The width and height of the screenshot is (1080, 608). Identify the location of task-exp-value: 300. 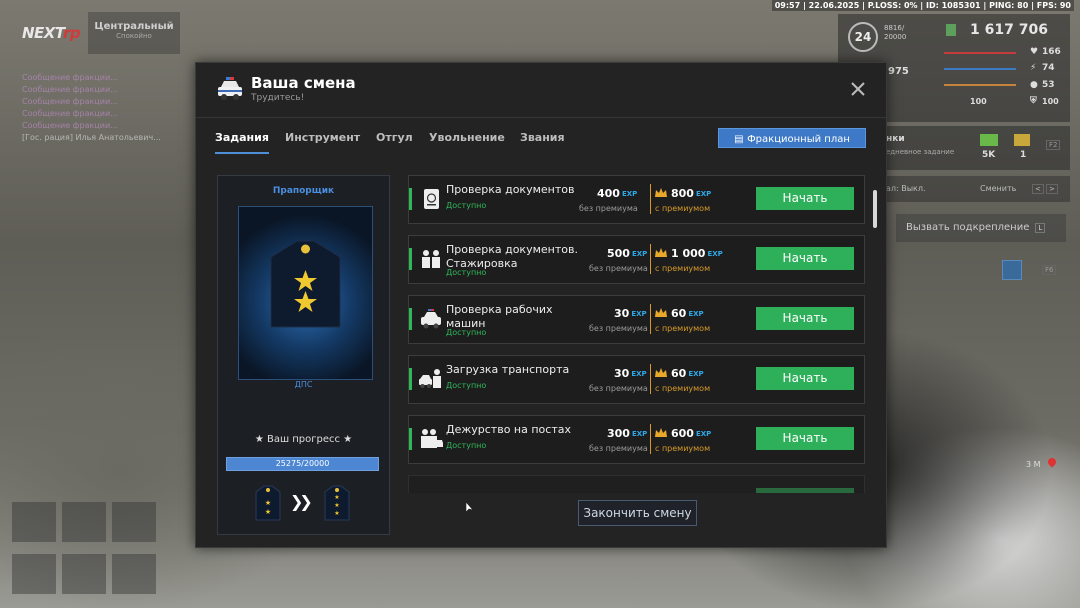
(618, 433).